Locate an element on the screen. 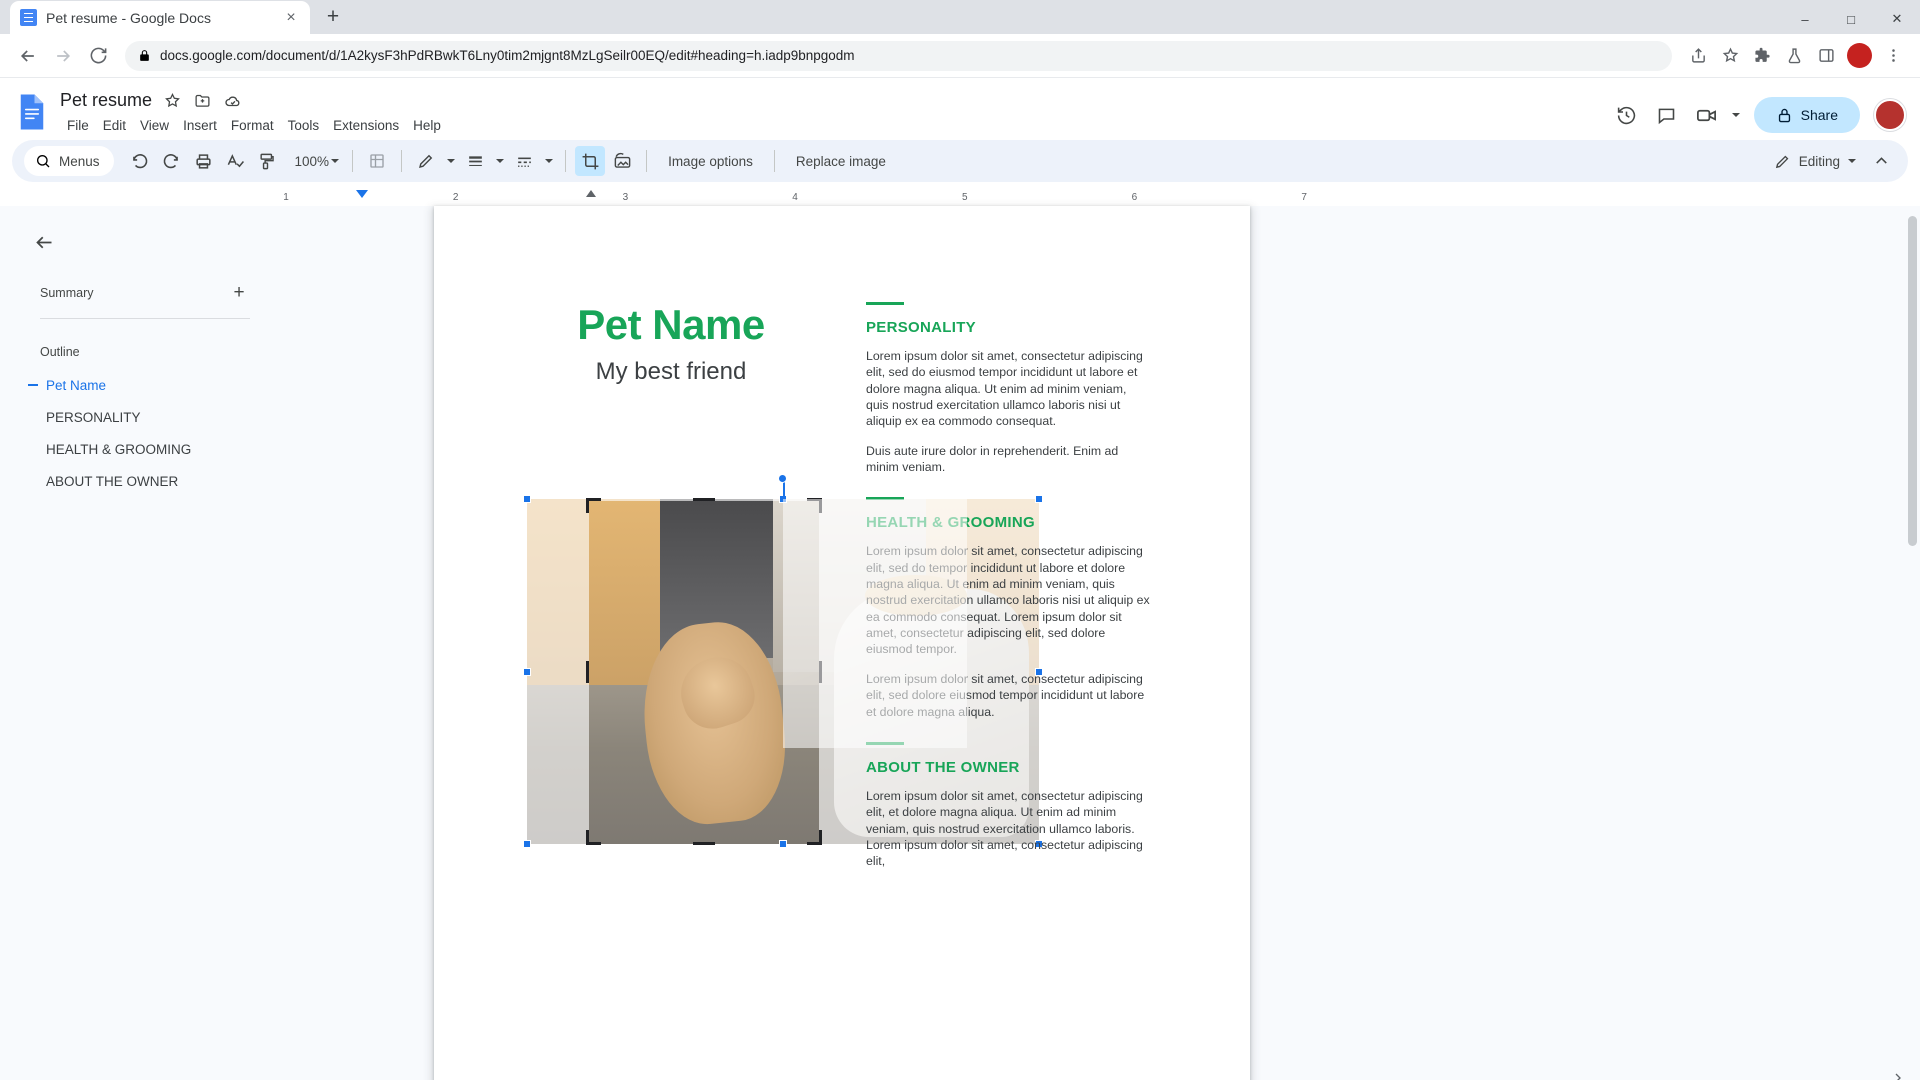  pencil-dropdown-icon is located at coordinates (450, 161).